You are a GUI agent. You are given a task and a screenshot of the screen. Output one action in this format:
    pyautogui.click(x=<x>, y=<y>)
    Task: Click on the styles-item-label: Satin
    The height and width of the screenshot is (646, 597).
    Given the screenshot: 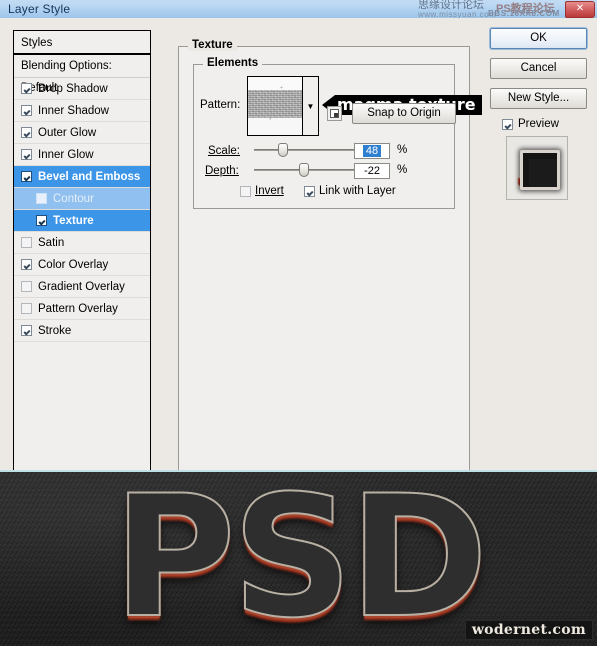 What is the action you would take?
    pyautogui.click(x=51, y=242)
    